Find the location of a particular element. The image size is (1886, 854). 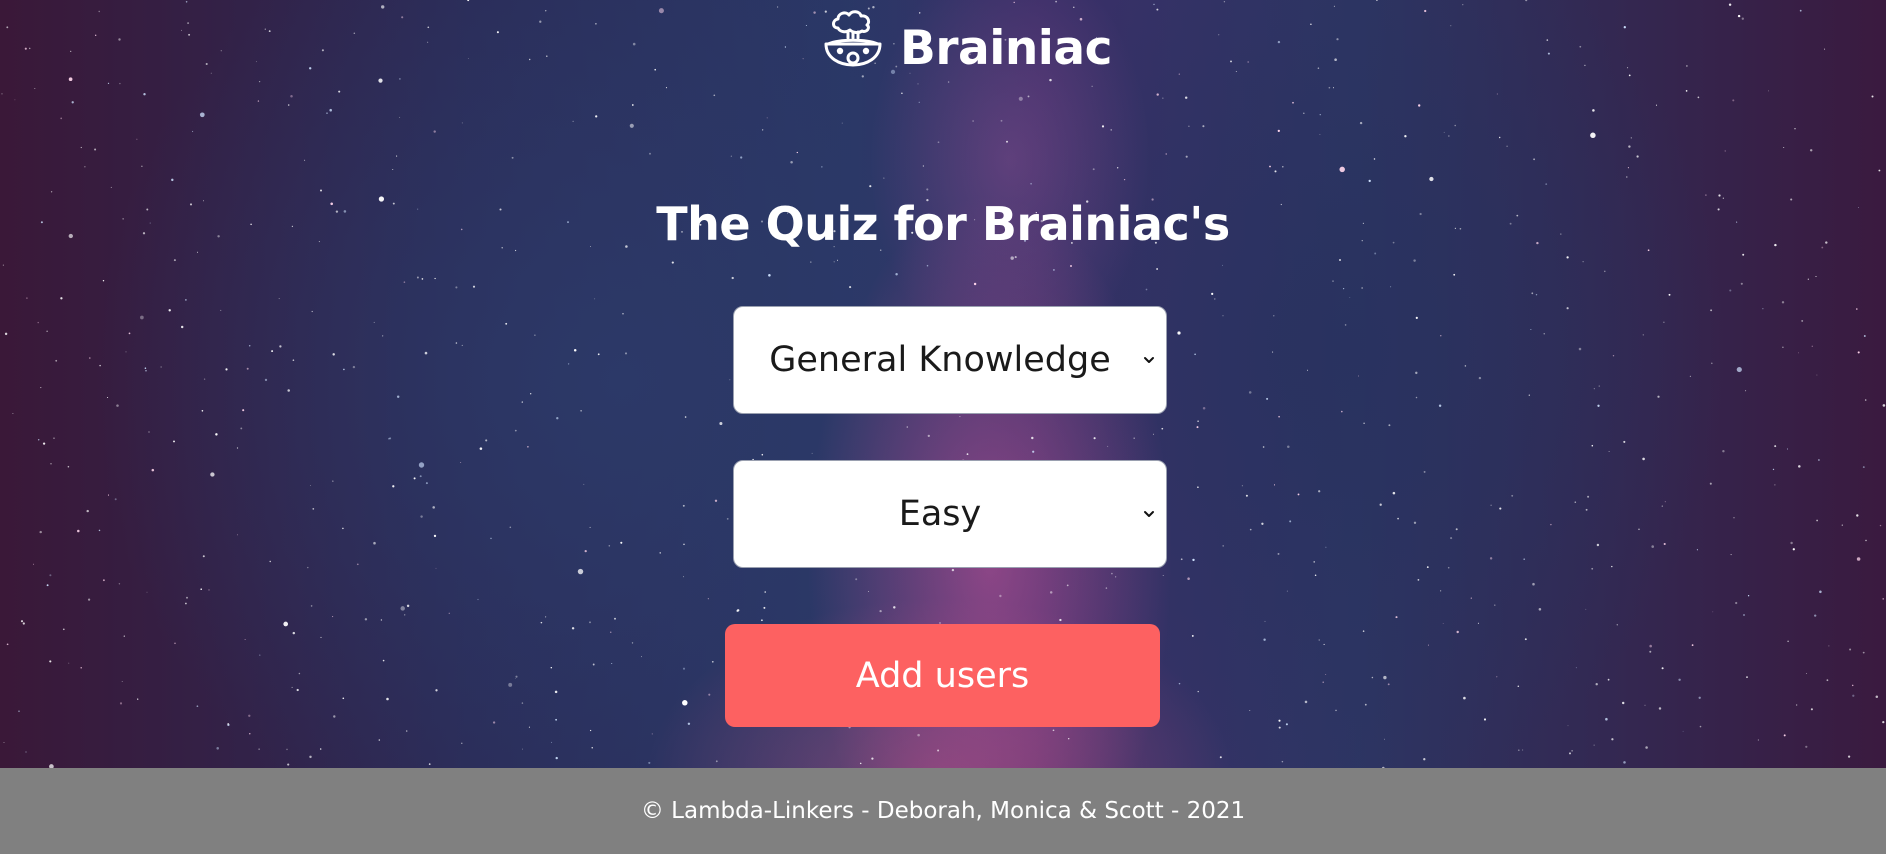

category-select: General Knowledge is located at coordinates (950, 360).